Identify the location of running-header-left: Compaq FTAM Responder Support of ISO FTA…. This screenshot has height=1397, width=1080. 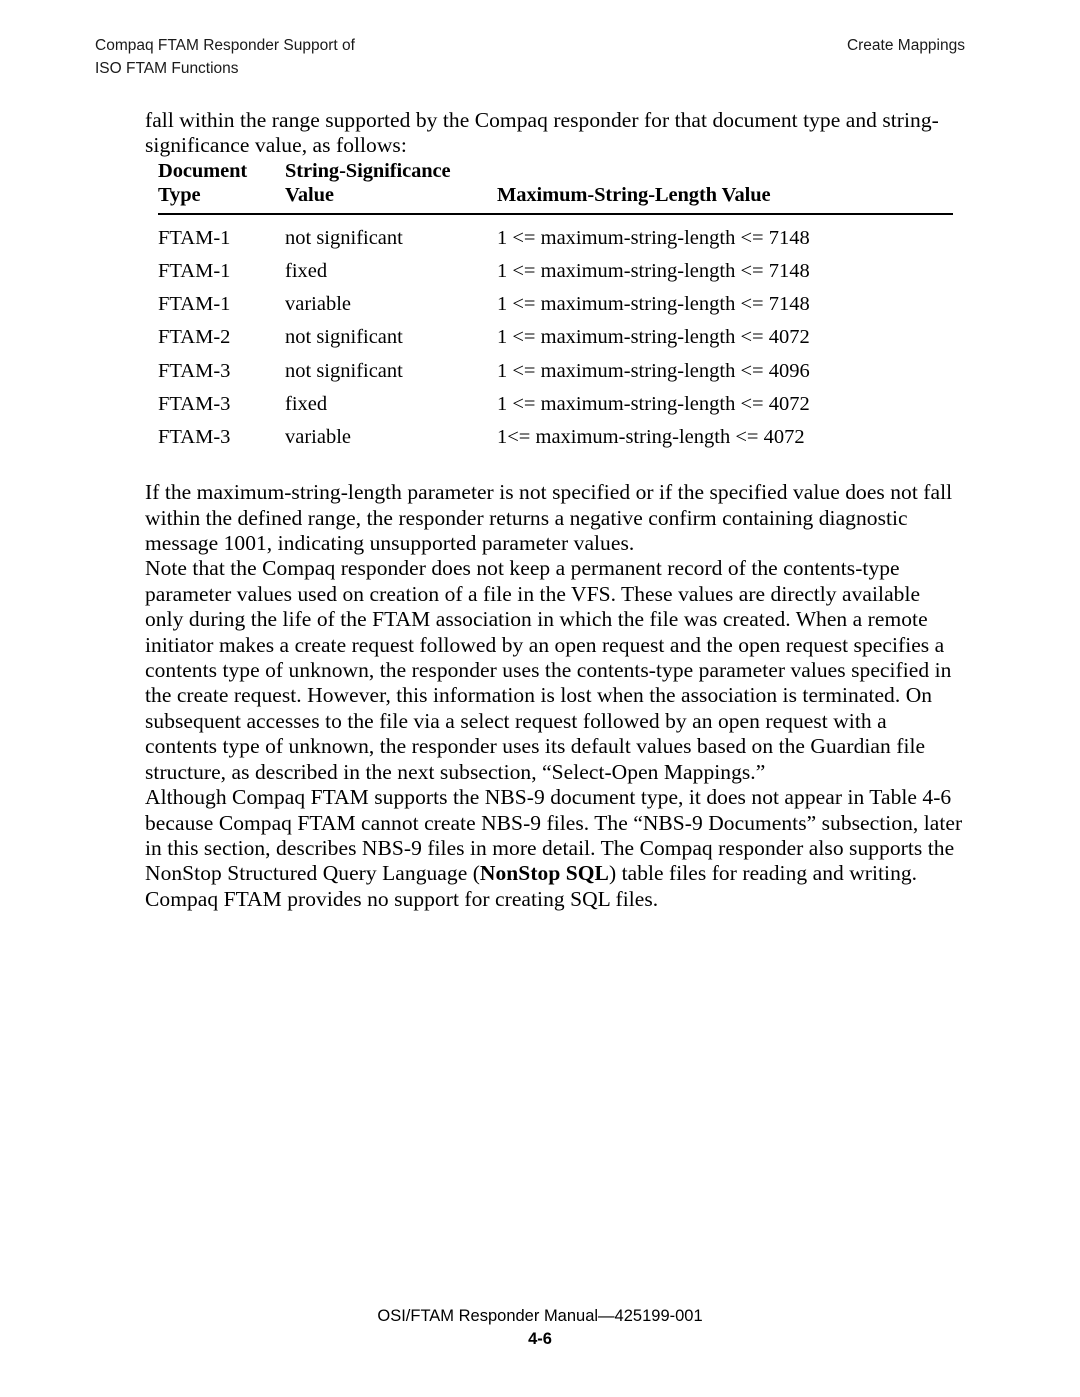
(225, 57).